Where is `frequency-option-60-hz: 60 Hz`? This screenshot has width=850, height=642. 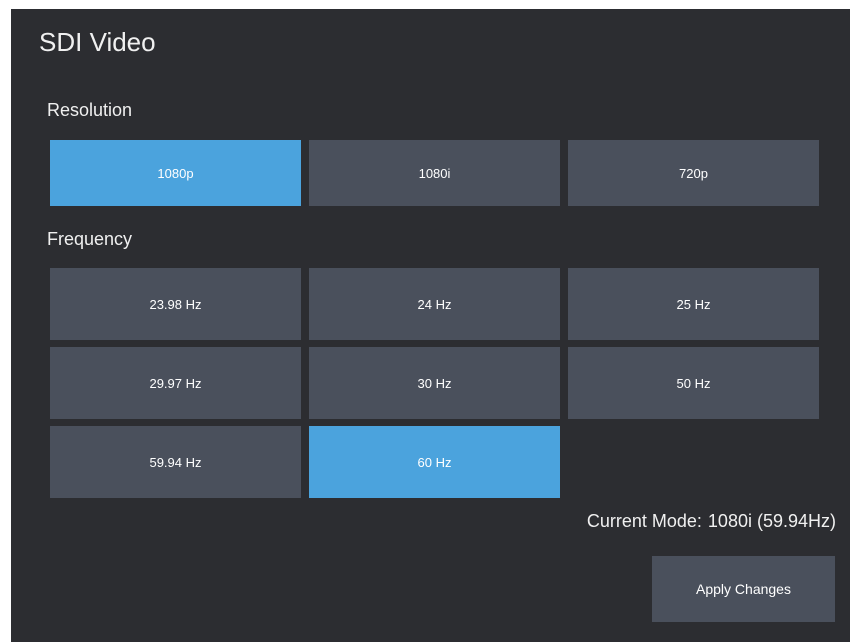
frequency-option-60-hz: 60 Hz is located at coordinates (434, 462).